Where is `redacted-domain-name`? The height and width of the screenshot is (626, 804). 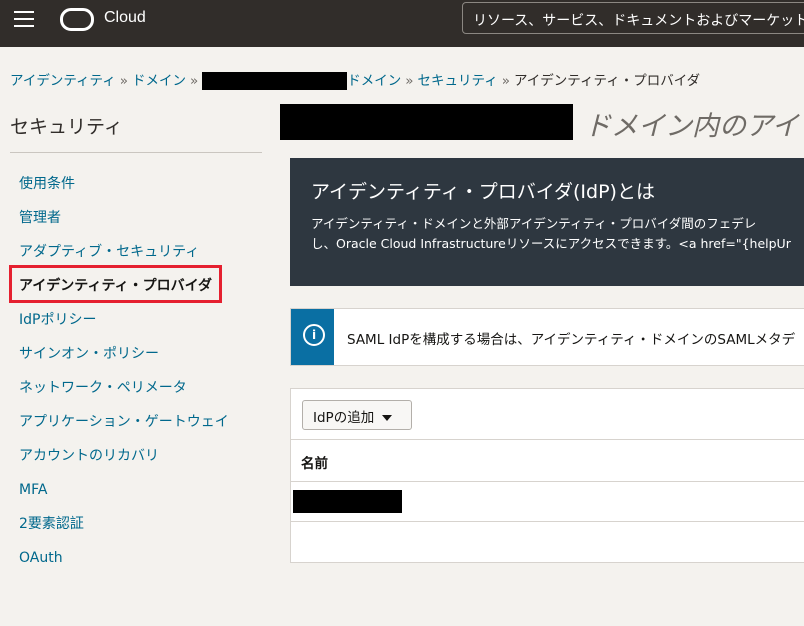 redacted-domain-name is located at coordinates (275, 81).